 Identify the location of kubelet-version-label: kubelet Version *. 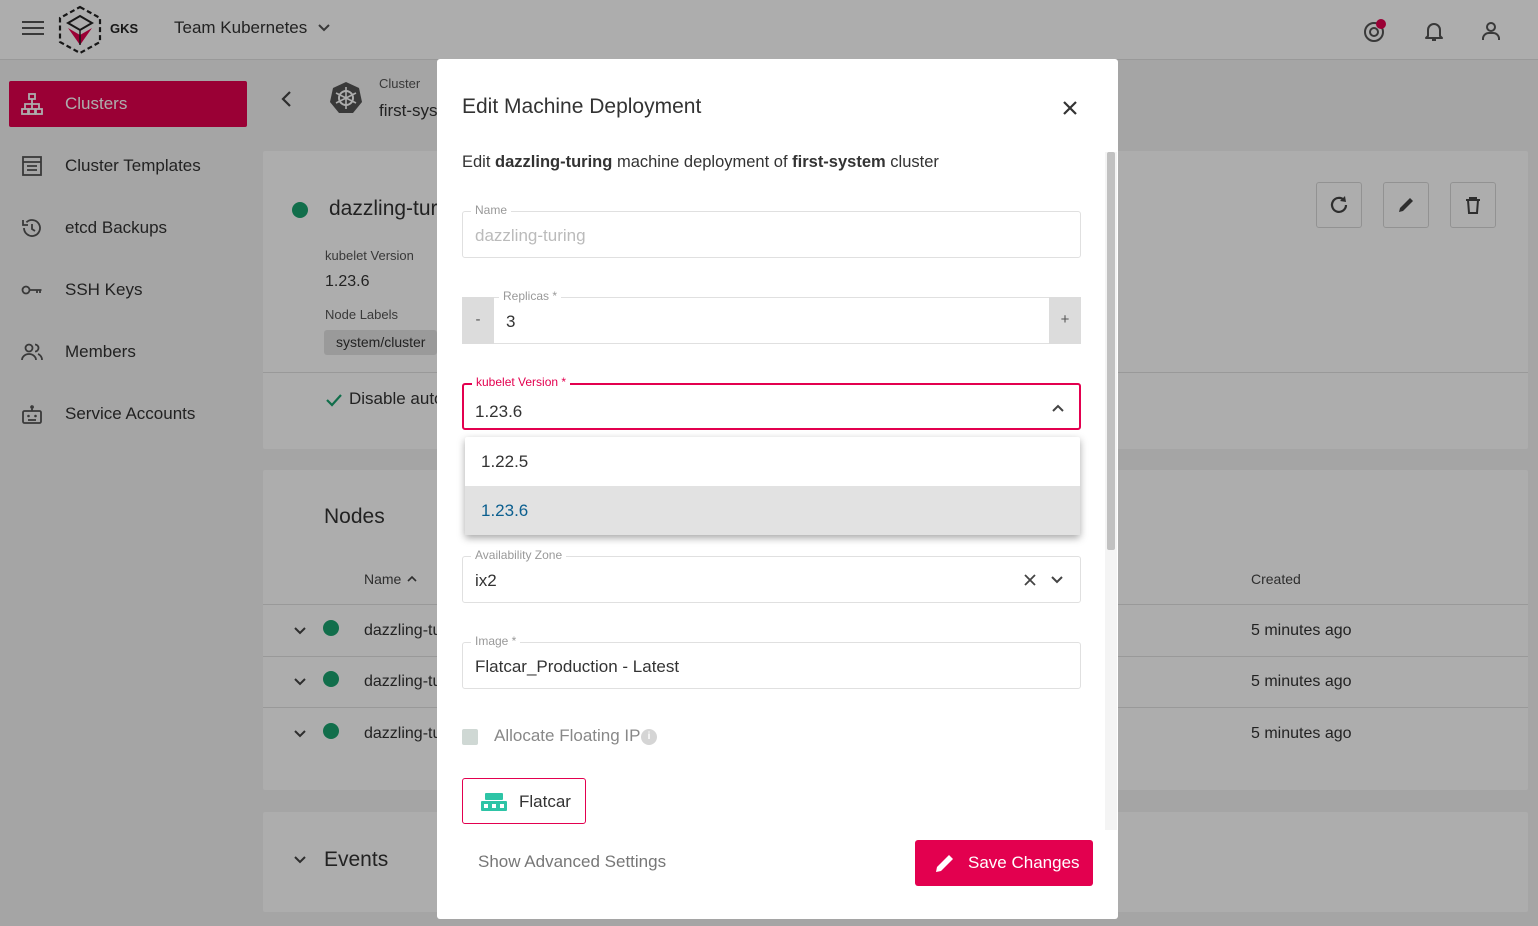
(521, 382).